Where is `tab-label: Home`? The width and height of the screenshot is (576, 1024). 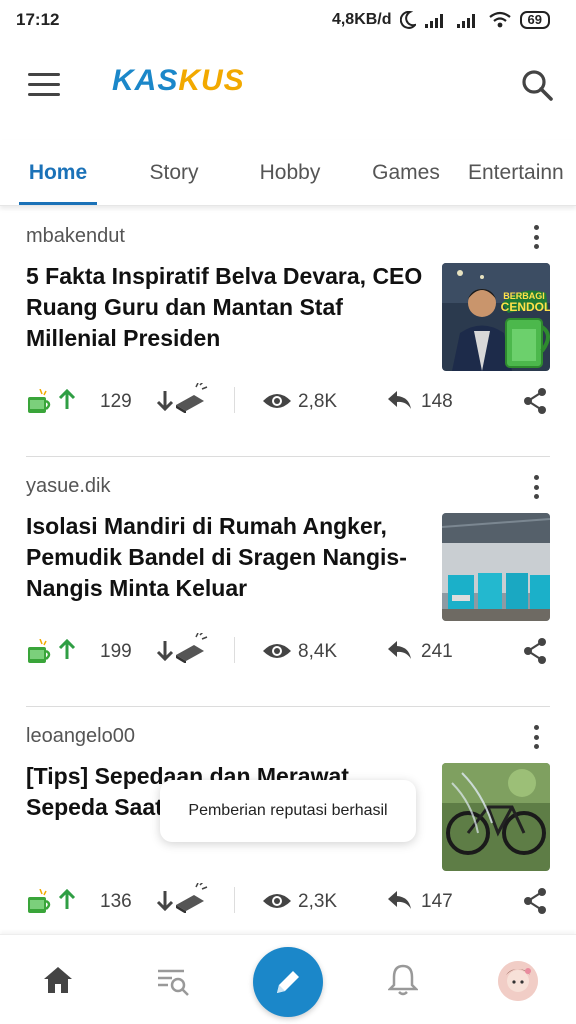
tab-label: Home is located at coordinates (58, 172).